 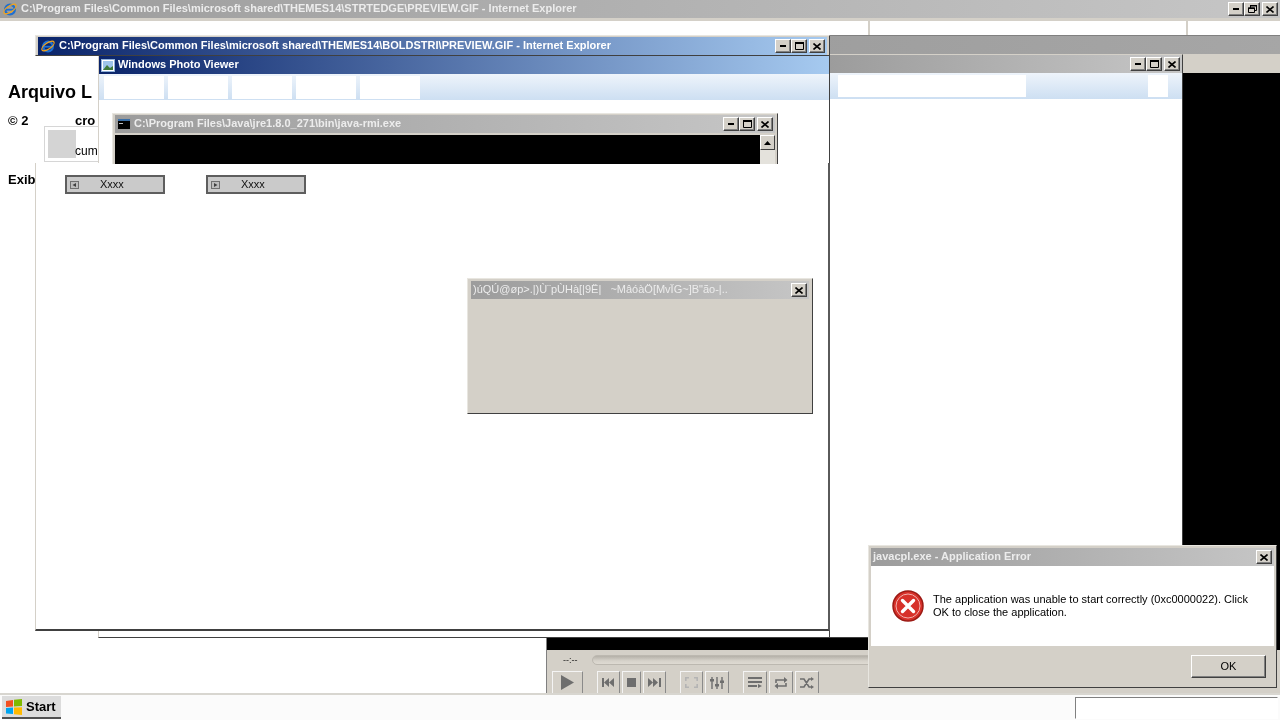 I want to click on skip-back-icon, so click(x=608, y=682).